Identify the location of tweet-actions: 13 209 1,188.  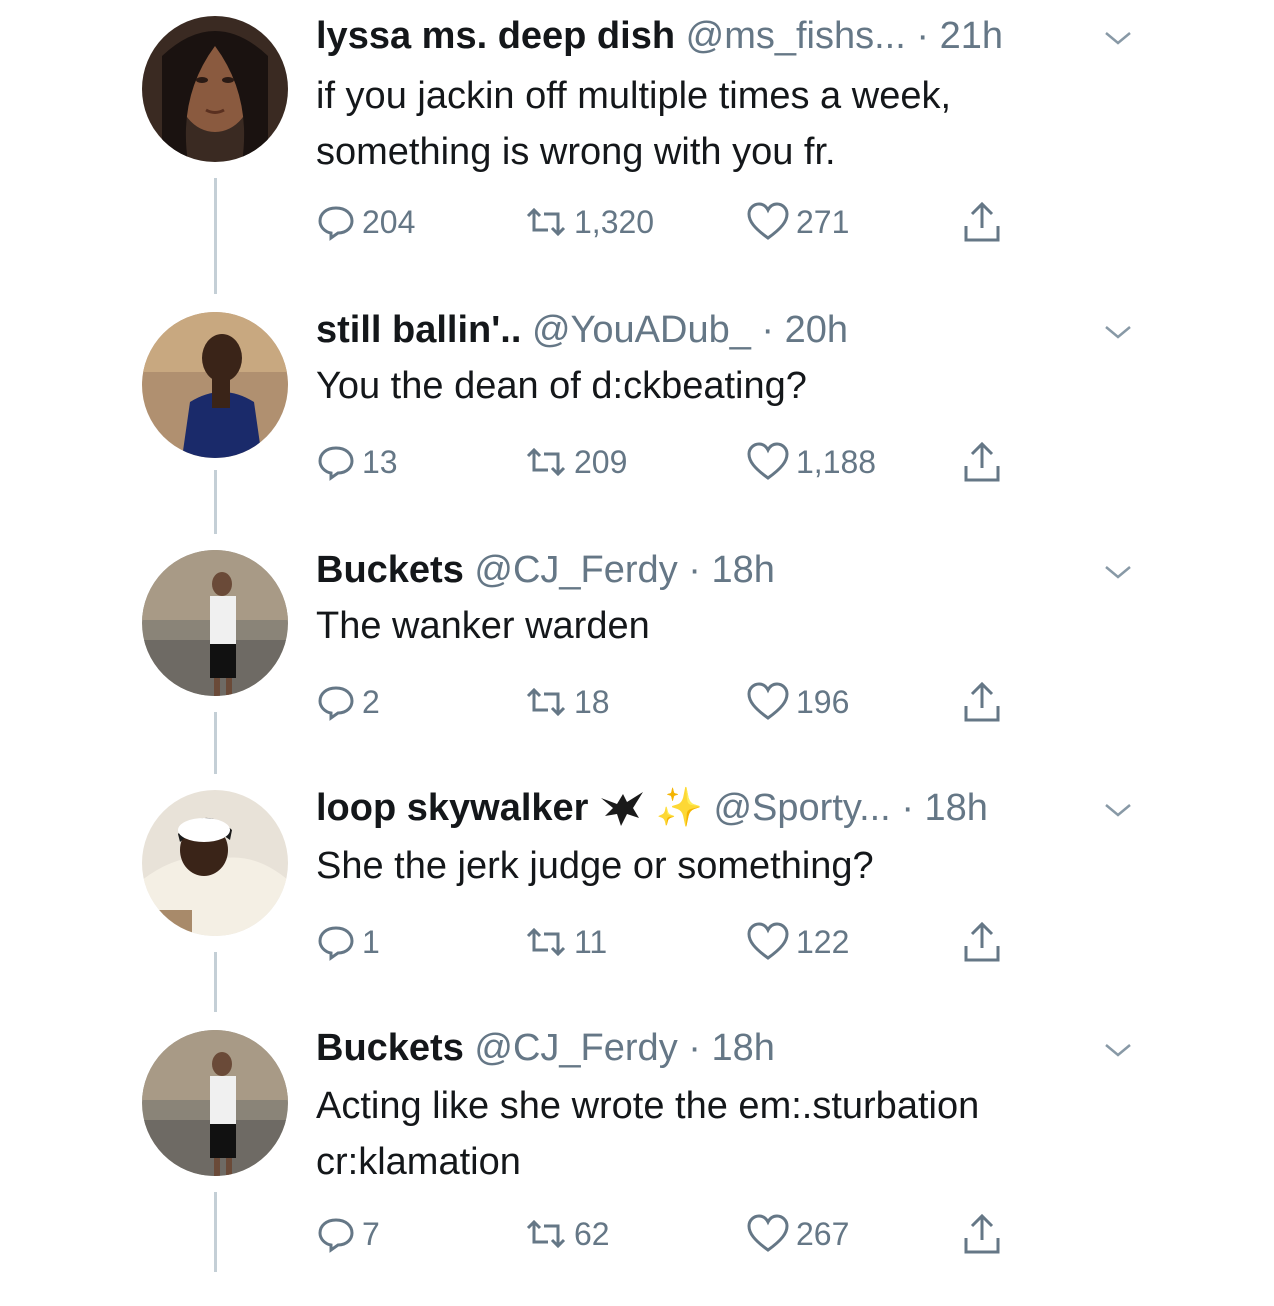
(676, 462).